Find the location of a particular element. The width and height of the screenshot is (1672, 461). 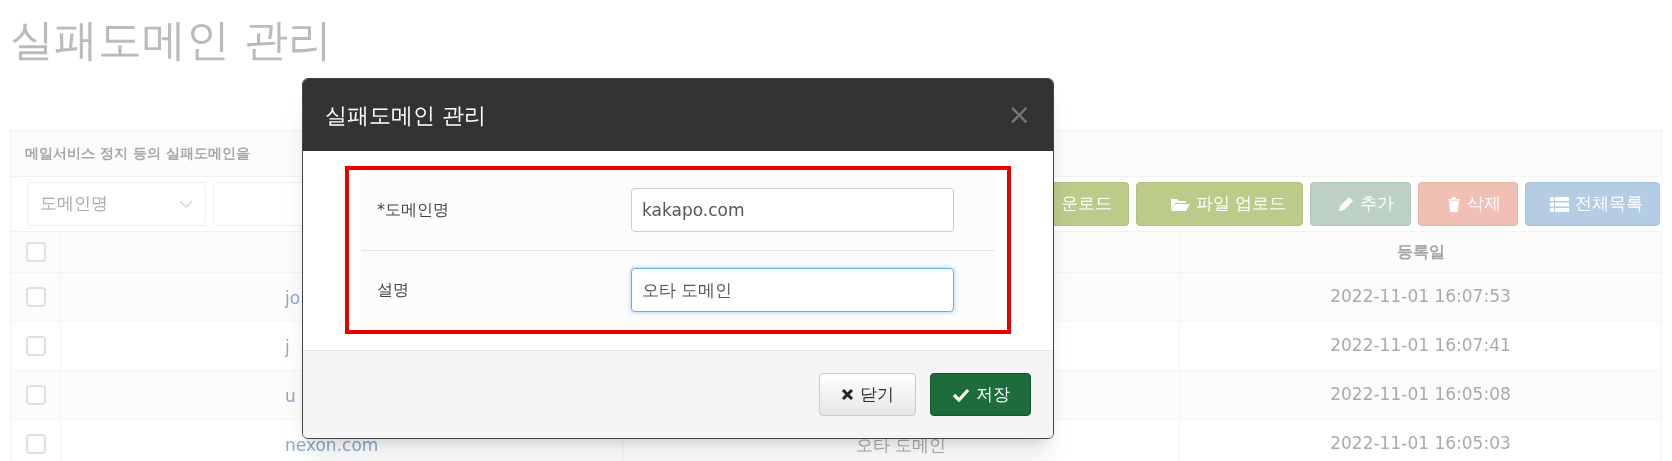

folder-icon is located at coordinates (1179, 204).